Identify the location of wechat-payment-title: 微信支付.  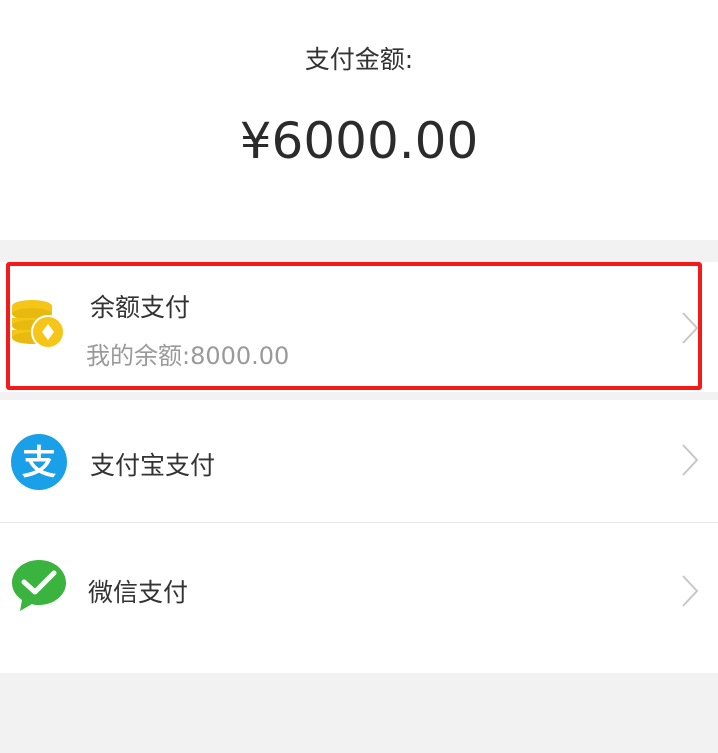
(138, 592).